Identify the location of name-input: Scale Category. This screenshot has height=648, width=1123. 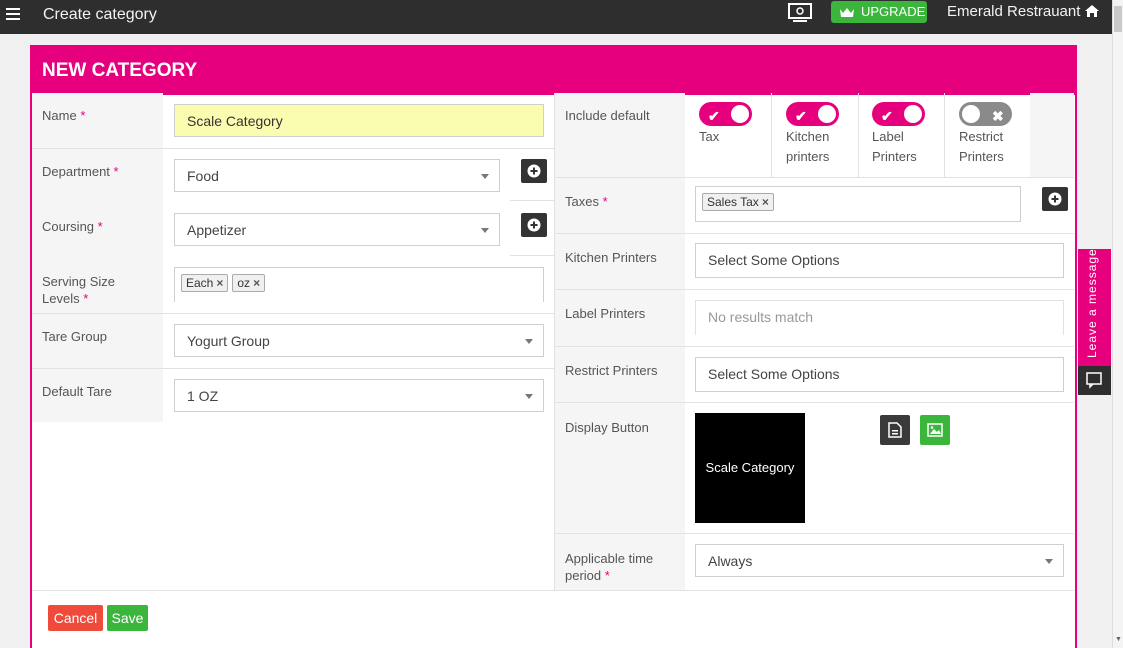
(359, 120).